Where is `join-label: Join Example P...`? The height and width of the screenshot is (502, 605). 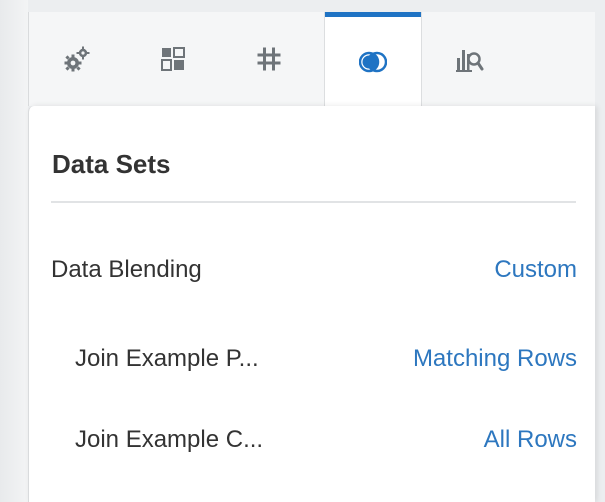
join-label: Join Example P... is located at coordinates (167, 358).